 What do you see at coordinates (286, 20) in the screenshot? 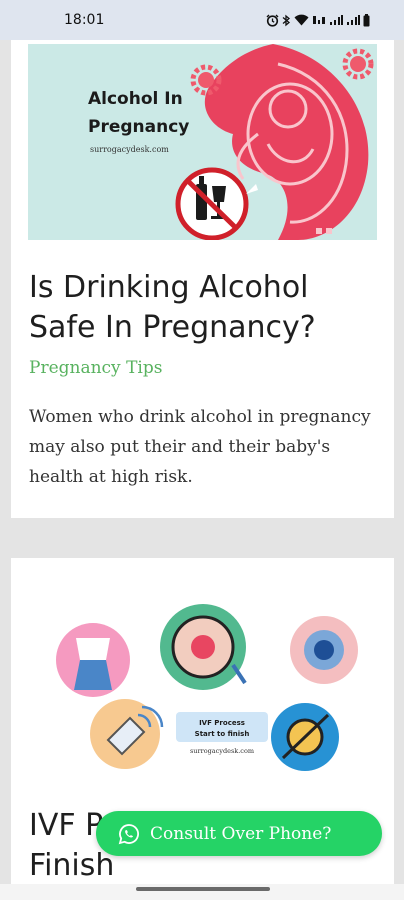
I see `bluetooth-icon` at bounding box center [286, 20].